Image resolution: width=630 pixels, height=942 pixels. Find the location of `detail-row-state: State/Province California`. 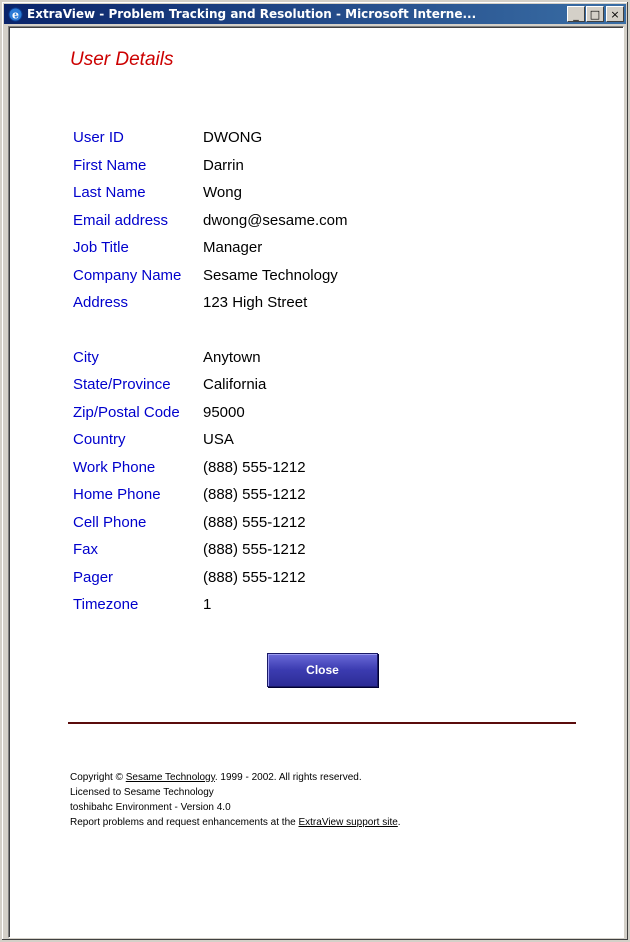

detail-row-state: State/Province California is located at coordinates (210, 390).